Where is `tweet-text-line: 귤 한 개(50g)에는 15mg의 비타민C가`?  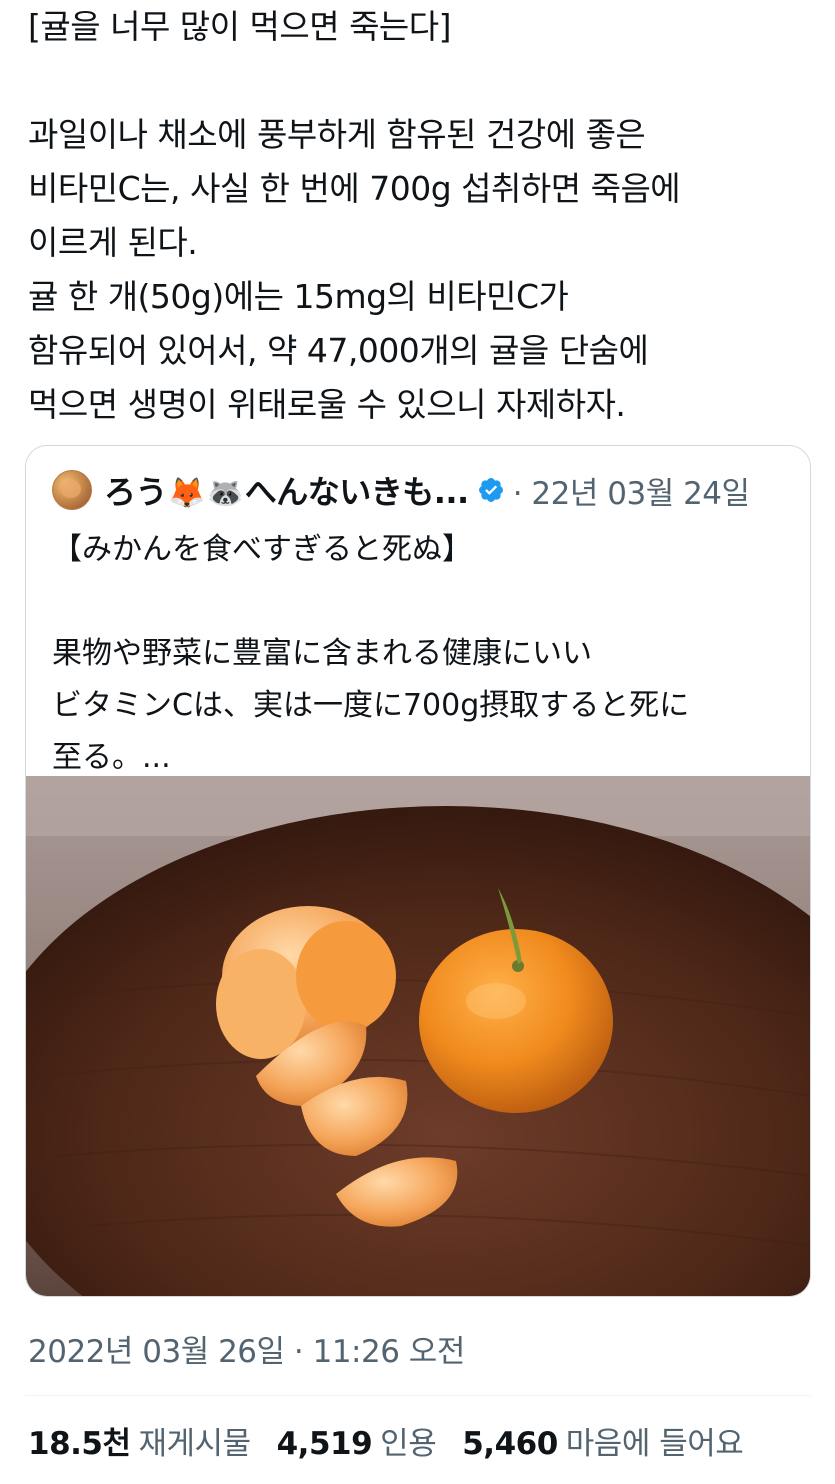
tweet-text-line: 귤 한 개(50g)에는 15mg의 비타민C가 is located at coordinates (298, 296).